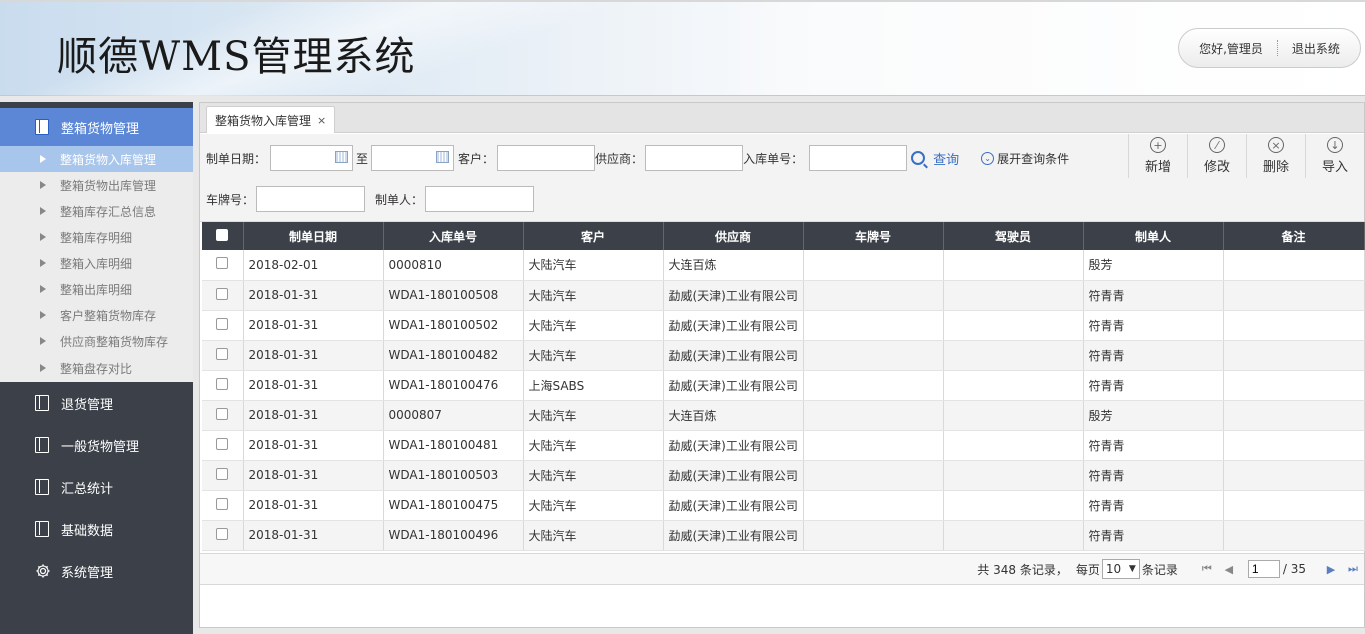 This screenshot has height=634, width=1365. I want to click on creator-label: 制单人：, so click(399, 199).